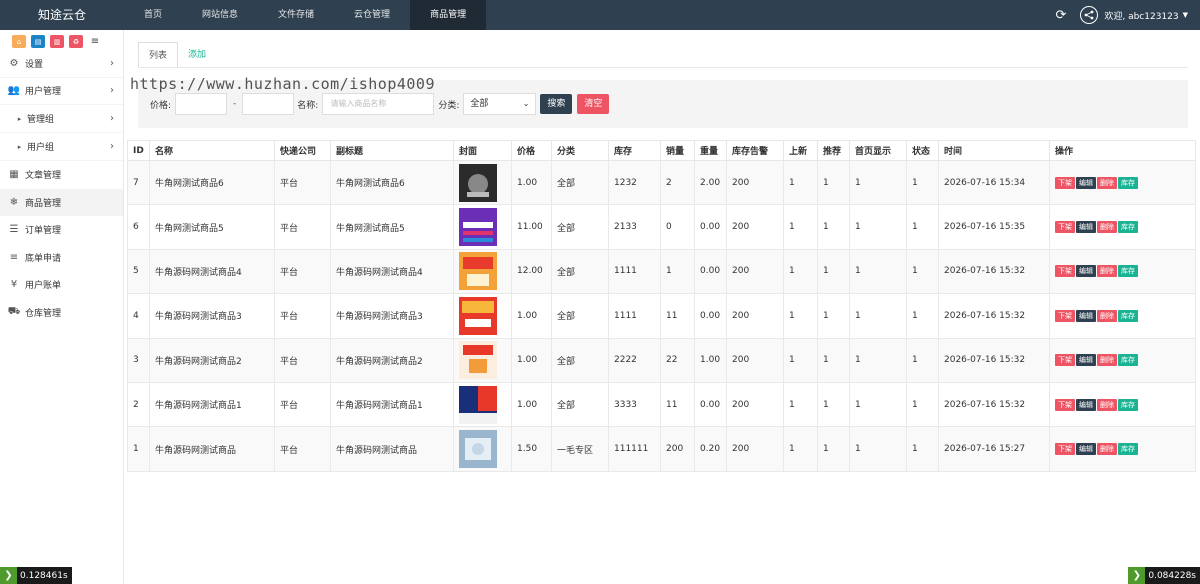 This screenshot has width=1200, height=584. I want to click on sidebar-item-articles: ▦ 文章管理, so click(61, 175).